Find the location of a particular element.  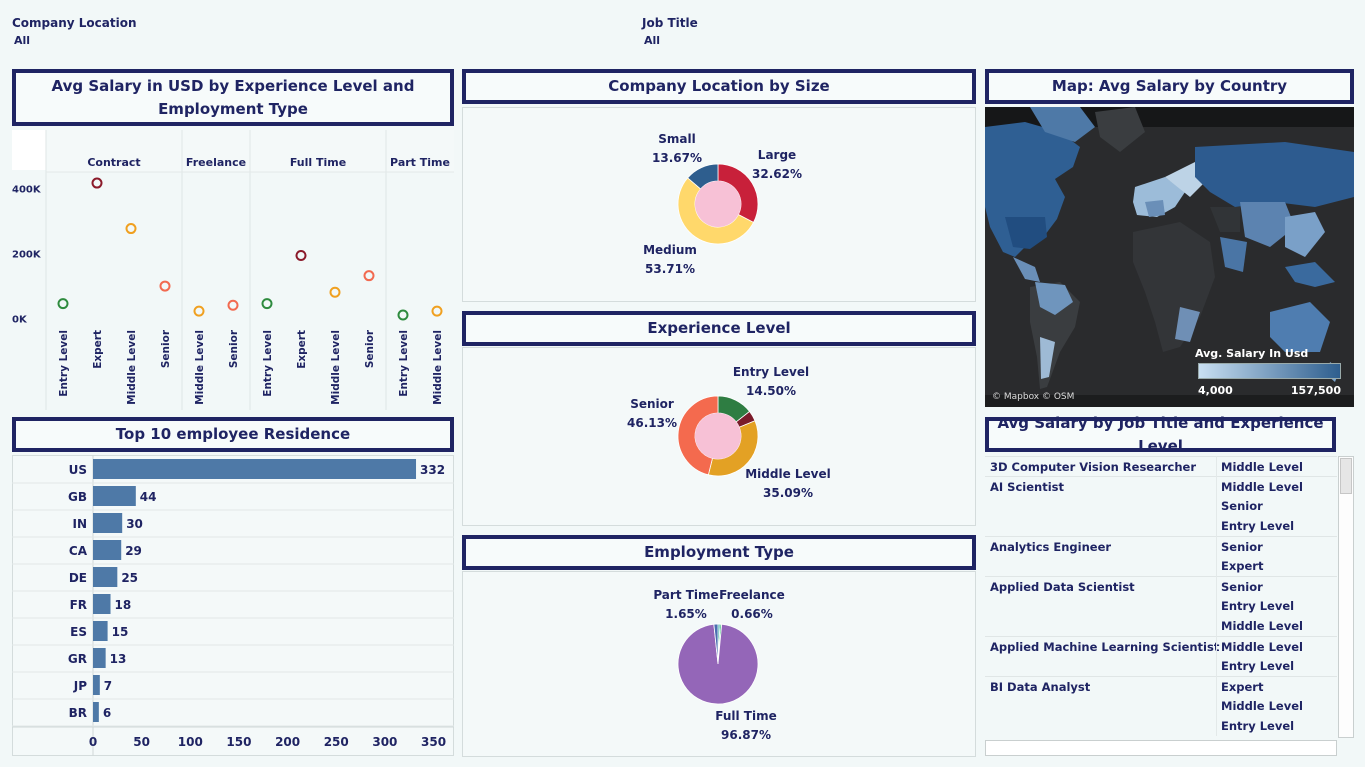

pie-label: Full Time is located at coordinates (746, 716).